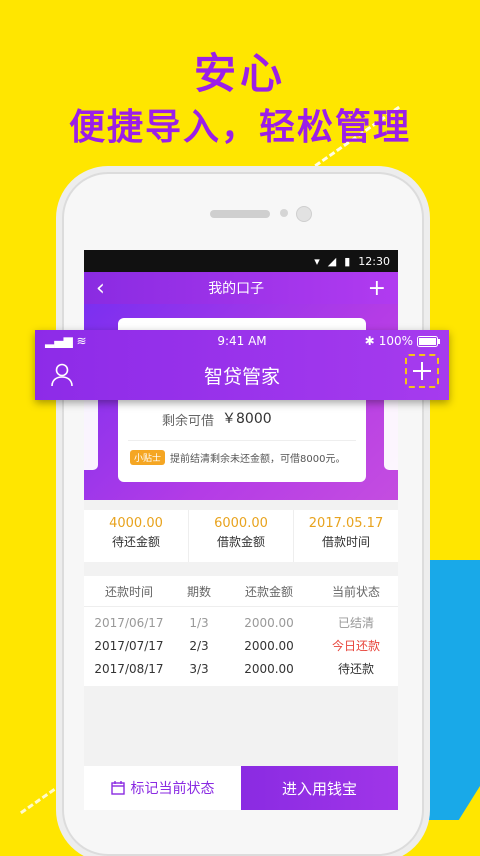 The image size is (480, 856). I want to click on stat-value: 6000.00, so click(241, 523).